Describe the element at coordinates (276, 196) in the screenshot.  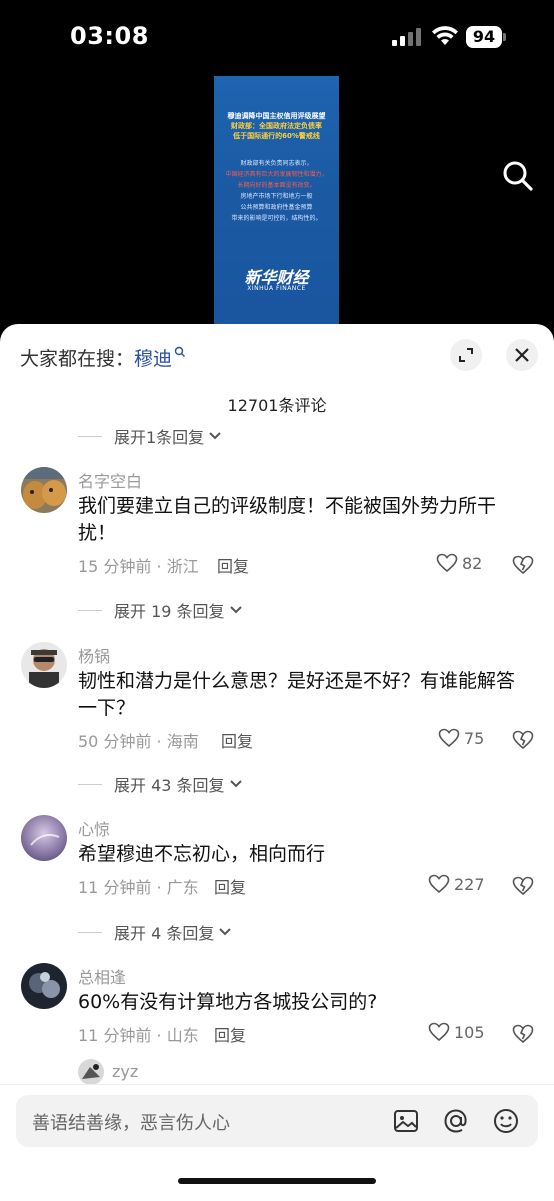
I see `poster-body-4: 房地产市场下行和地方一般` at that location.